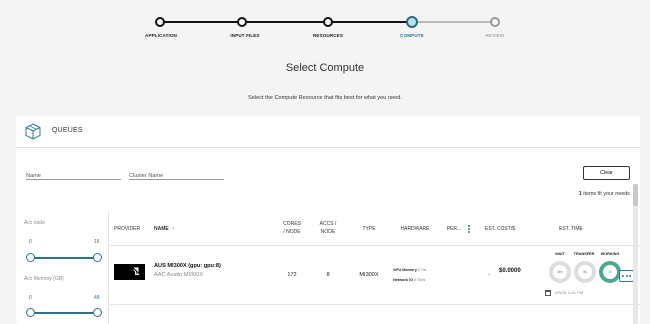 Image resolution: width=650 pixels, height=324 pixels. What do you see at coordinates (33, 131) in the screenshot?
I see `cube-icon` at bounding box center [33, 131].